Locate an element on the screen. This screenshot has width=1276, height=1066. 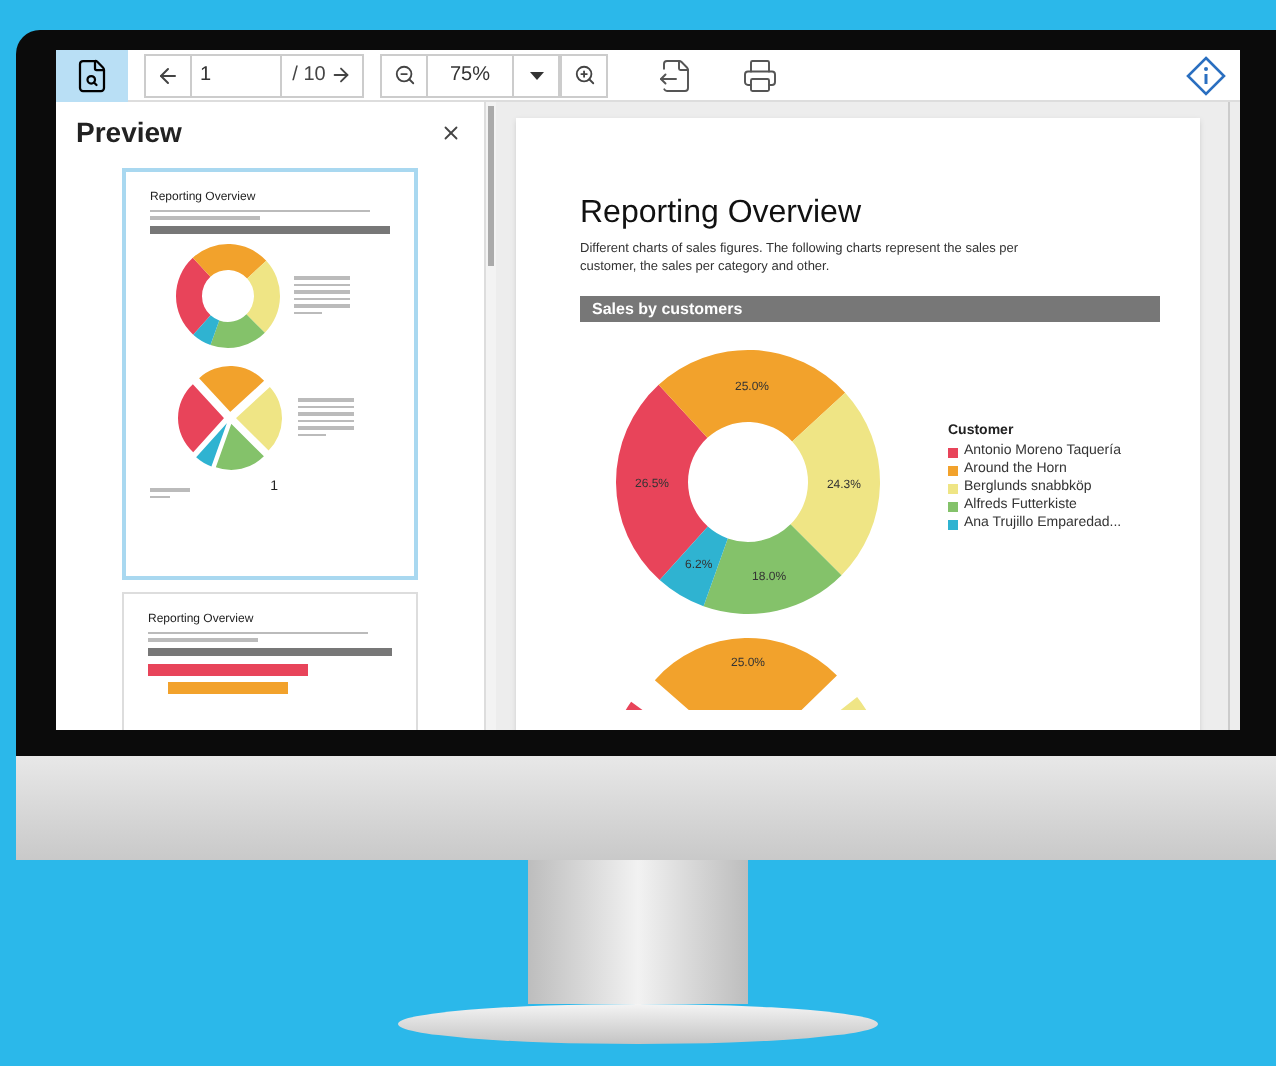
caret-icon is located at coordinates (536, 75).